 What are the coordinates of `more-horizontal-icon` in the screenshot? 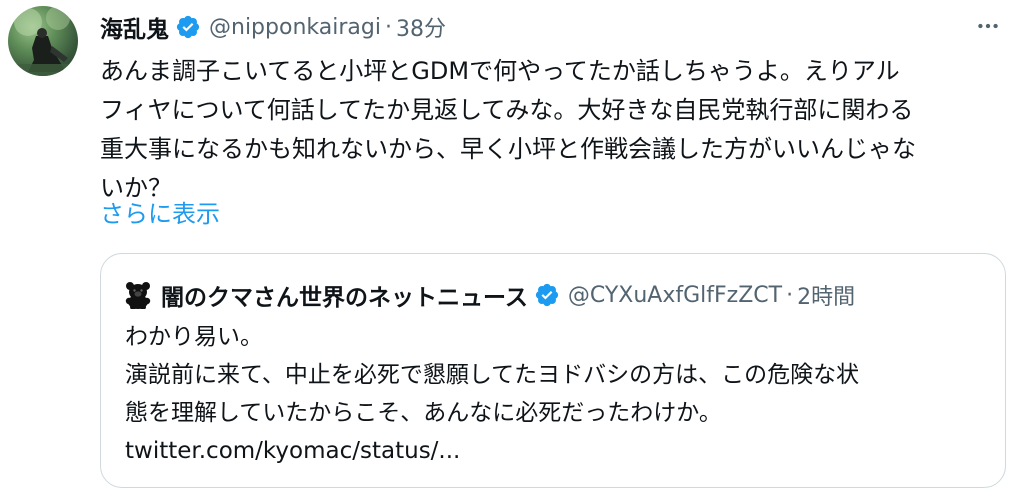 It's located at (988, 28).